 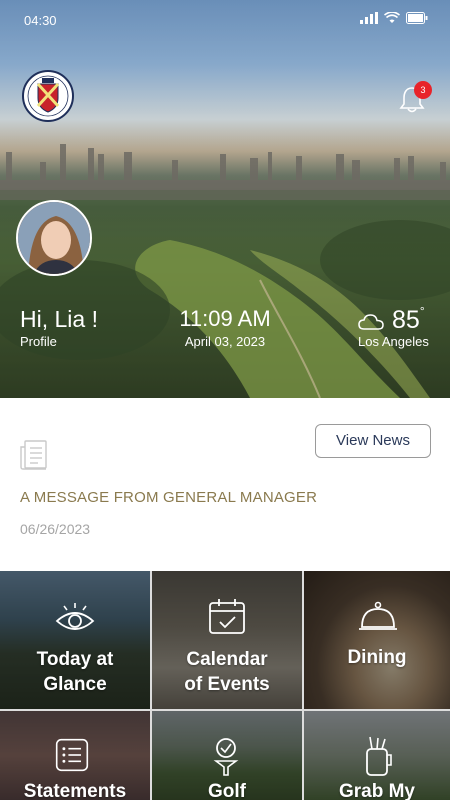 What do you see at coordinates (393, 341) in the screenshot?
I see `weather-city: Los Angeles` at bounding box center [393, 341].